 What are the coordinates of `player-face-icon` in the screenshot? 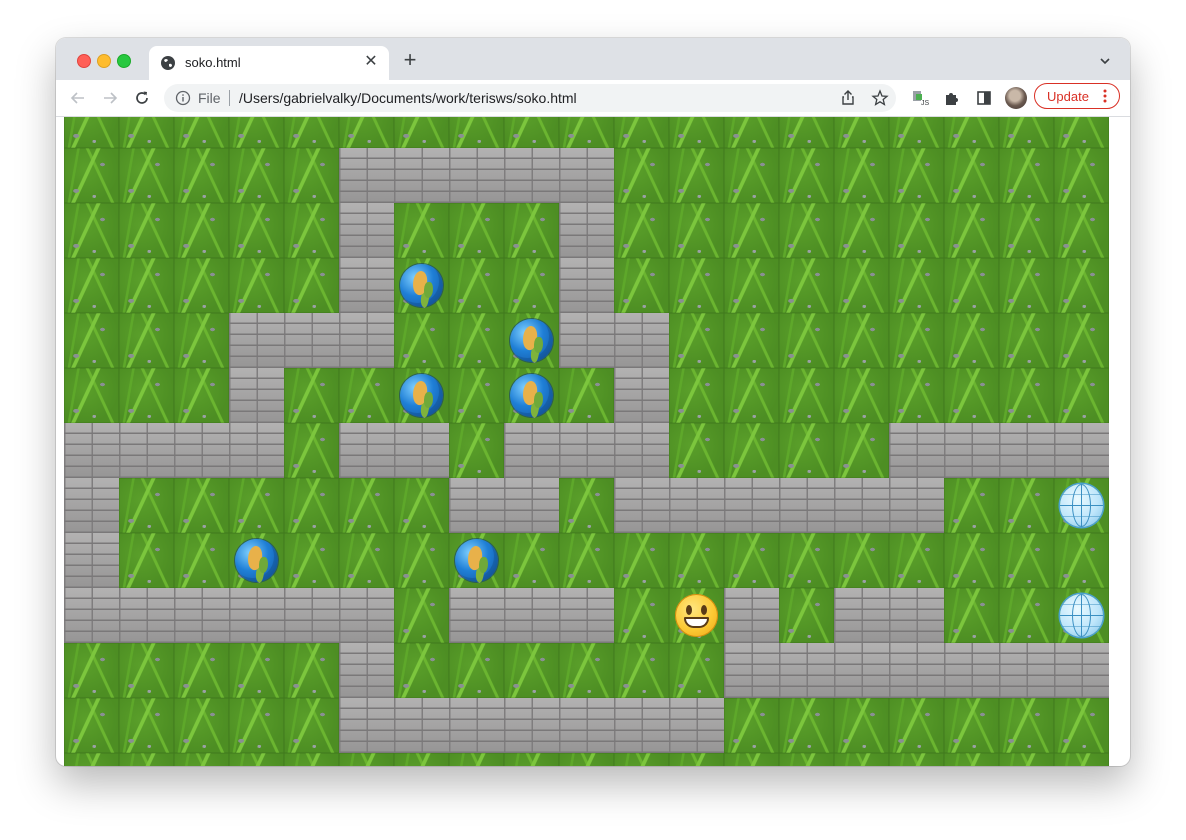 It's located at (696, 615).